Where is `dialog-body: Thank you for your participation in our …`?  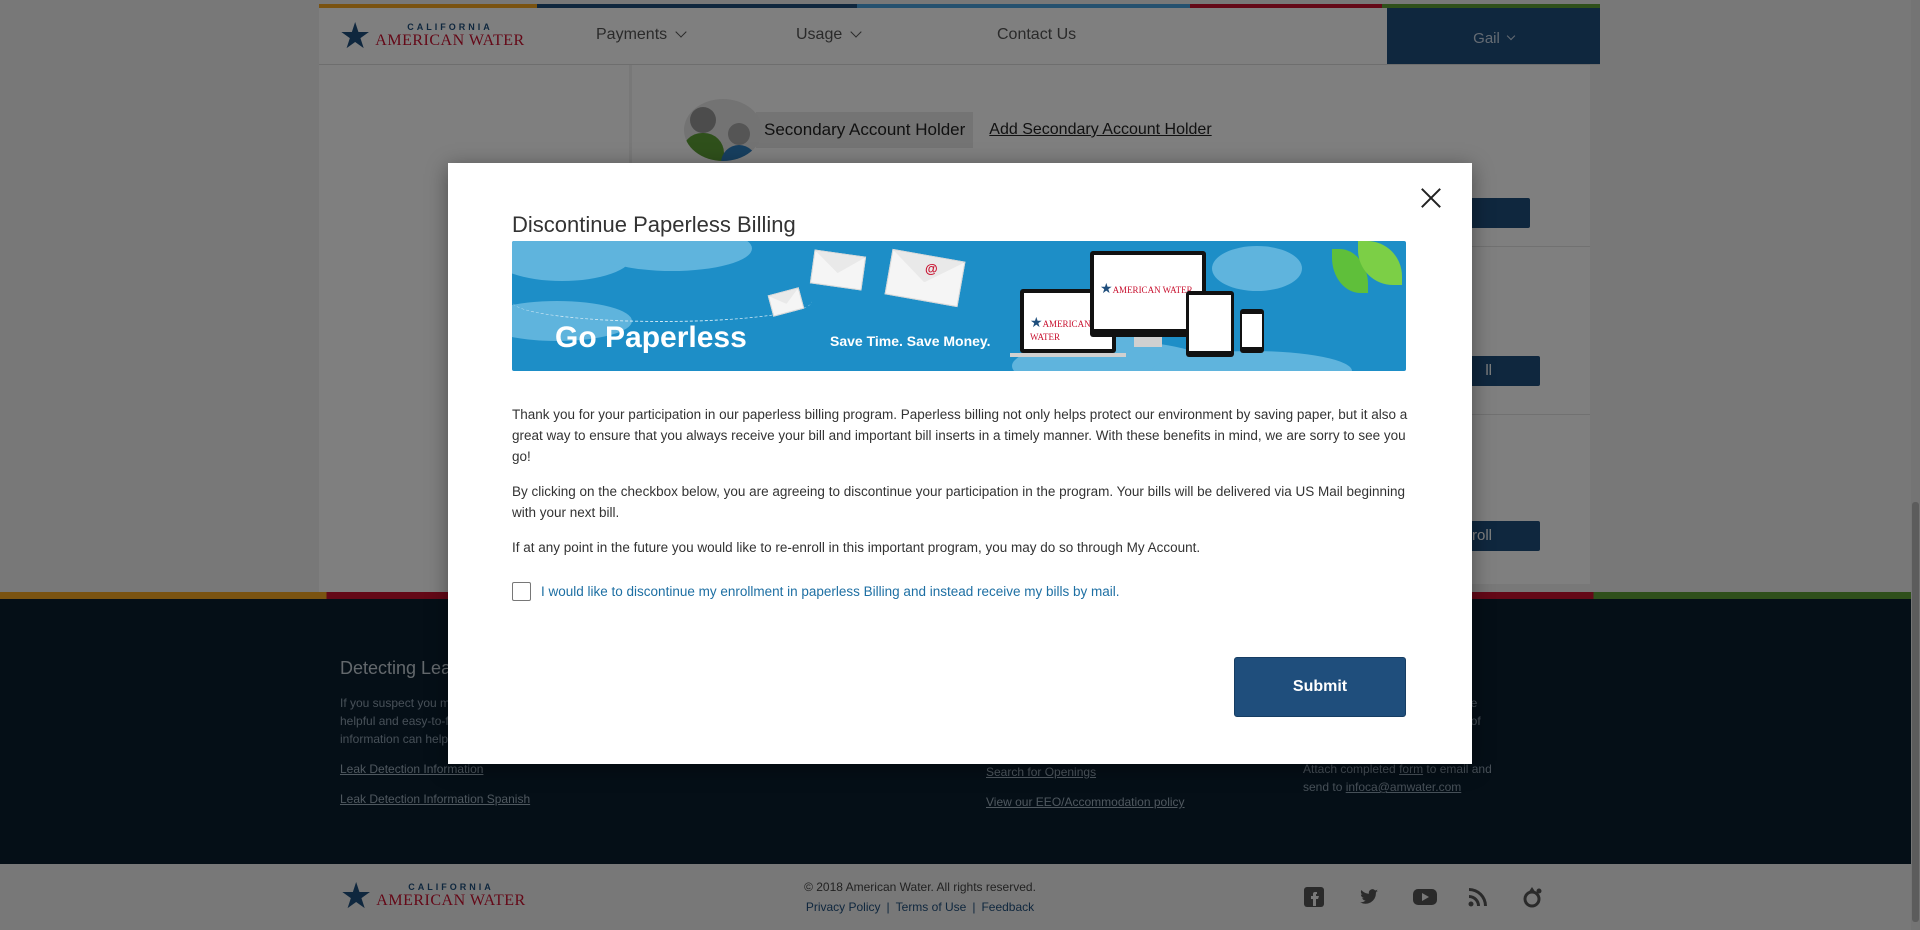
dialog-body: Thank you for your participation in our … is located at coordinates (960, 488).